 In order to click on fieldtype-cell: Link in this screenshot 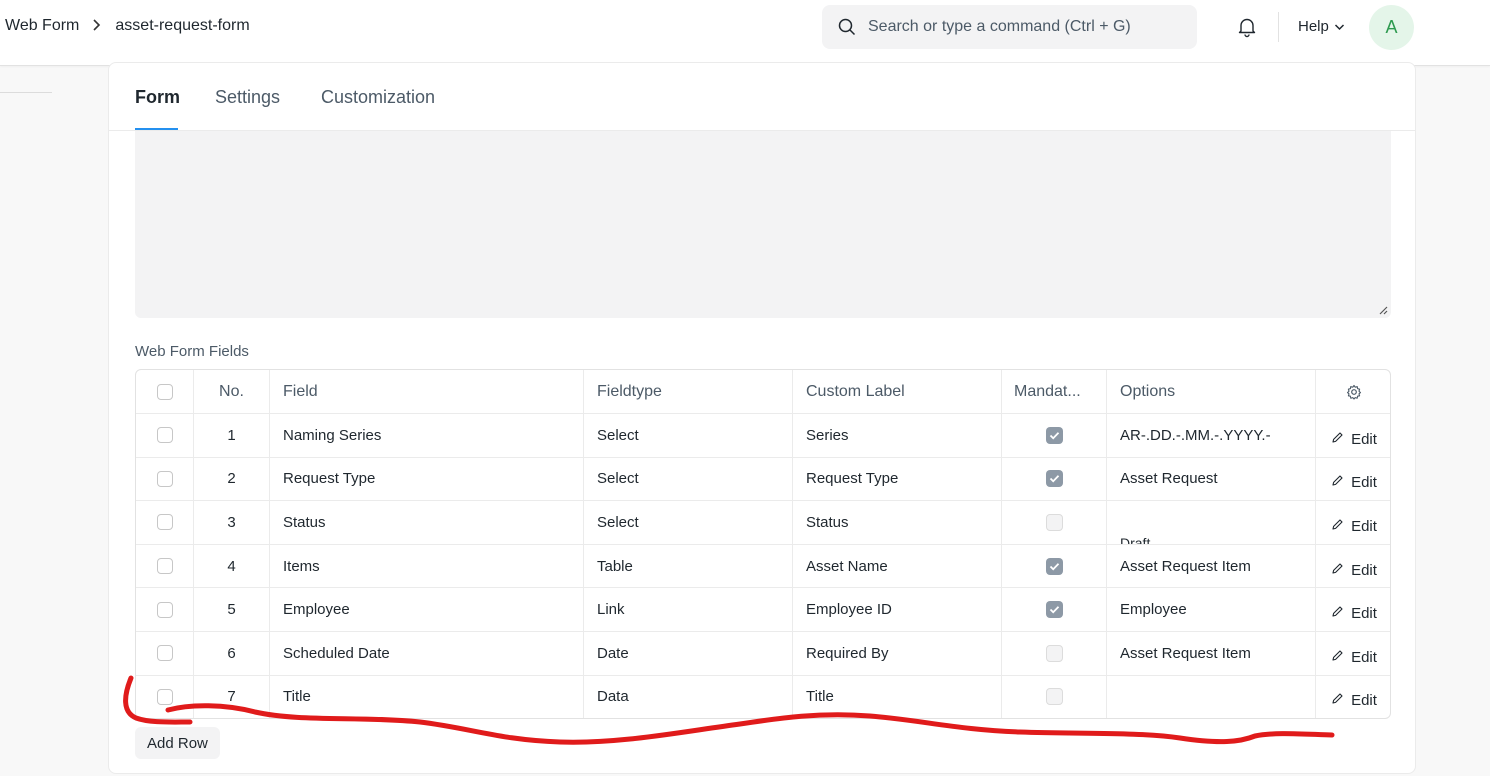, I will do `click(688, 609)`.